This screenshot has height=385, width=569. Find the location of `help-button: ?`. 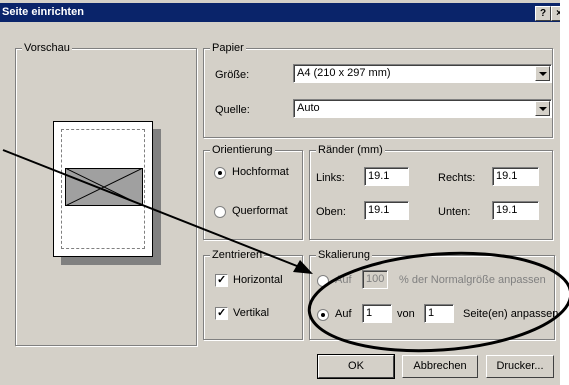

help-button: ? is located at coordinates (543, 13).